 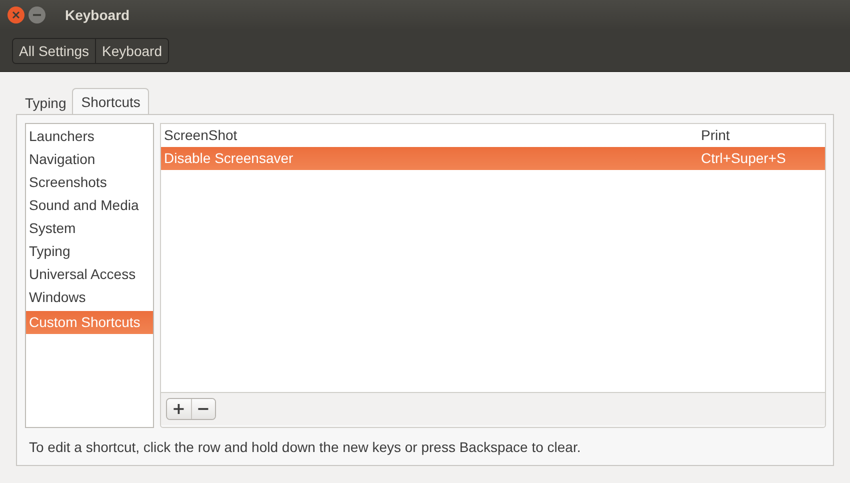 I want to click on close-icon, so click(x=16, y=15).